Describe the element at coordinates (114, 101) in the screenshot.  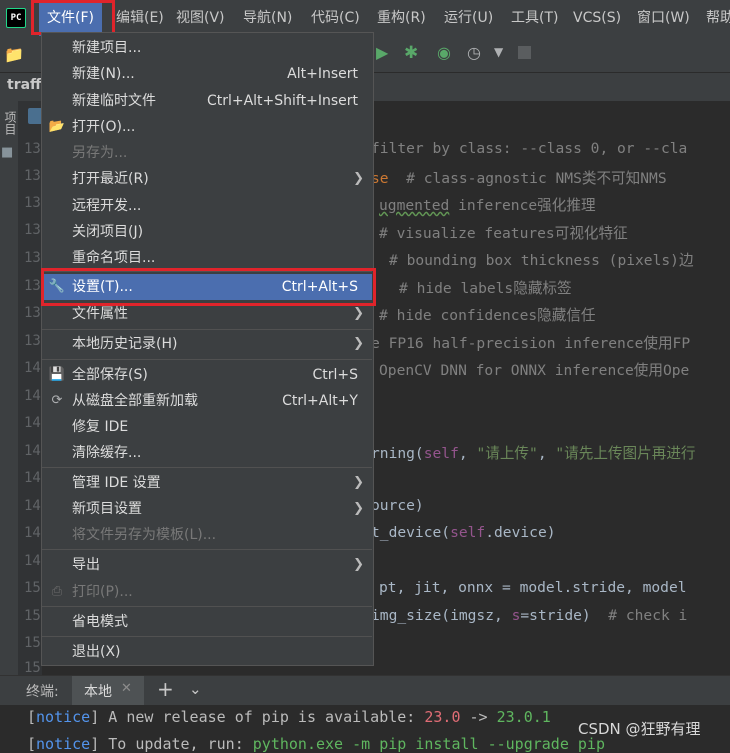
I see `menu-item-label: 新建临时文件` at that location.